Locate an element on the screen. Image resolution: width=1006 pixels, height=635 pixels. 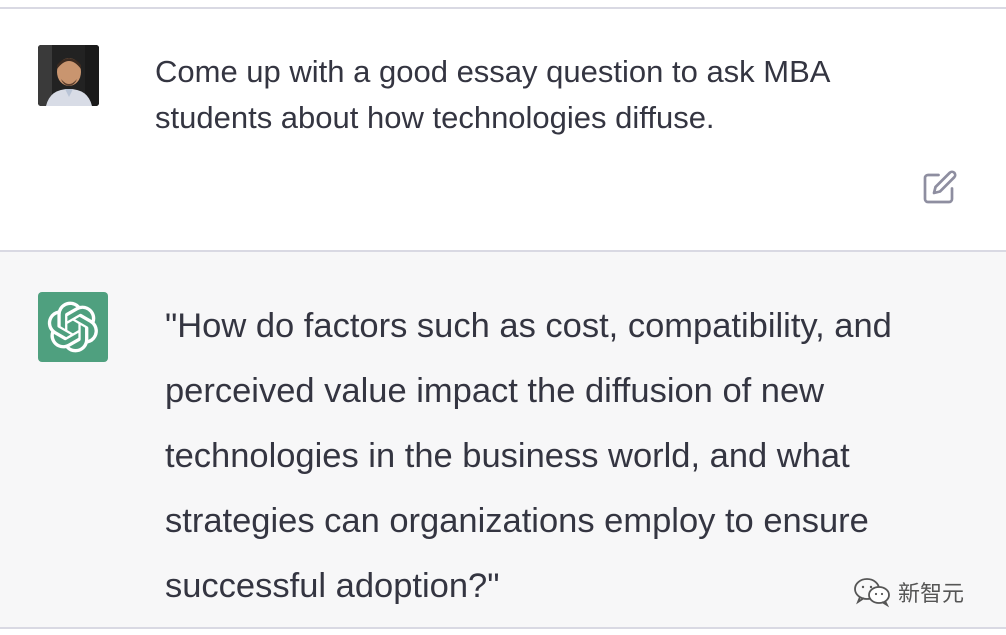
watermark: 新智元 is located at coordinates (908, 592).